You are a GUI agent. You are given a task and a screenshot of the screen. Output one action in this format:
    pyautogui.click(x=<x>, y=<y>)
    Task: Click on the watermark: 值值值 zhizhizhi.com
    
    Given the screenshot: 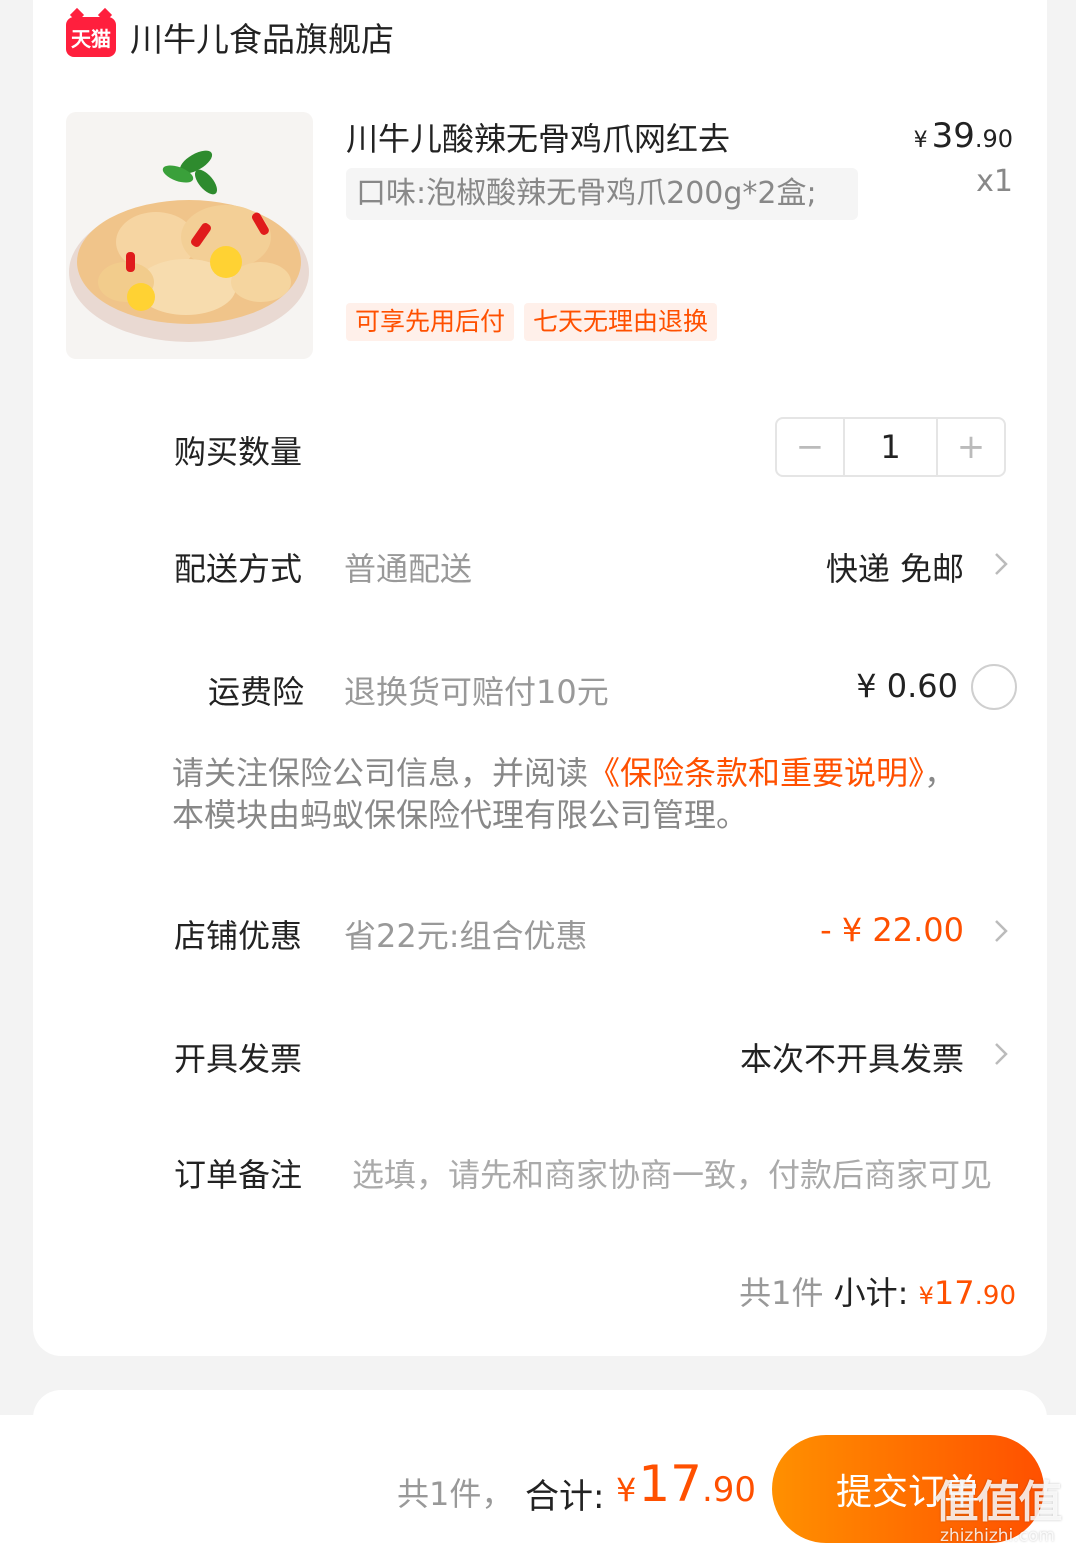 What is the action you would take?
    pyautogui.click(x=997, y=1506)
    